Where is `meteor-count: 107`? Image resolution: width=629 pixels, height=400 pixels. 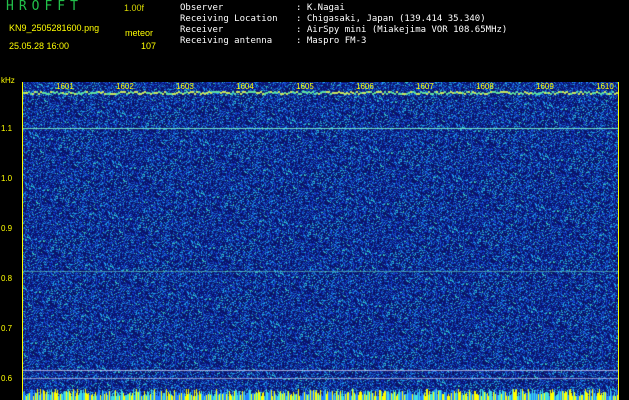 meteor-count: 107 is located at coordinates (149, 46).